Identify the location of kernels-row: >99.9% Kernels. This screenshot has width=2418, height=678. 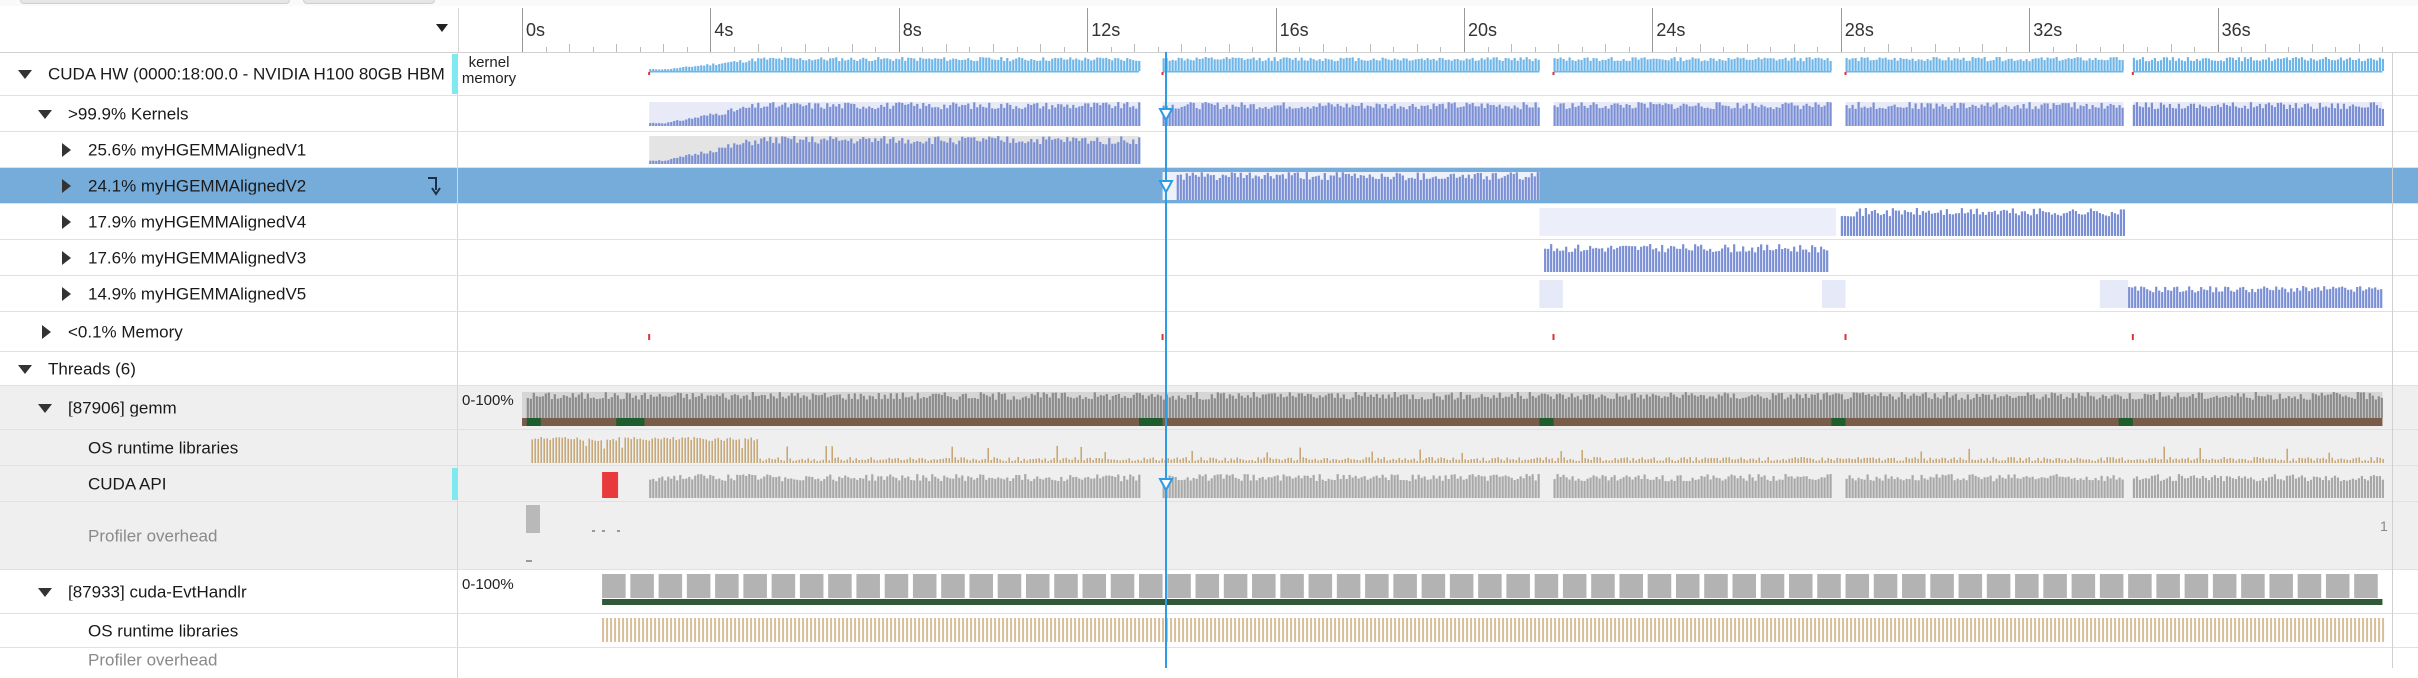
(1209, 114).